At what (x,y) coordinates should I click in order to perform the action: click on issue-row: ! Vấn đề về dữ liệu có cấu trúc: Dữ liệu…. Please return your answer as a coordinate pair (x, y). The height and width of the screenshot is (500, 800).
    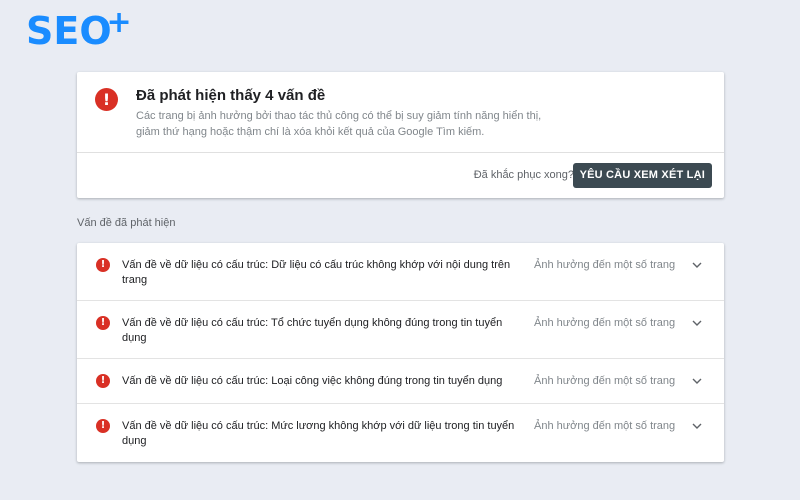
    Looking at the image, I should click on (400, 272).